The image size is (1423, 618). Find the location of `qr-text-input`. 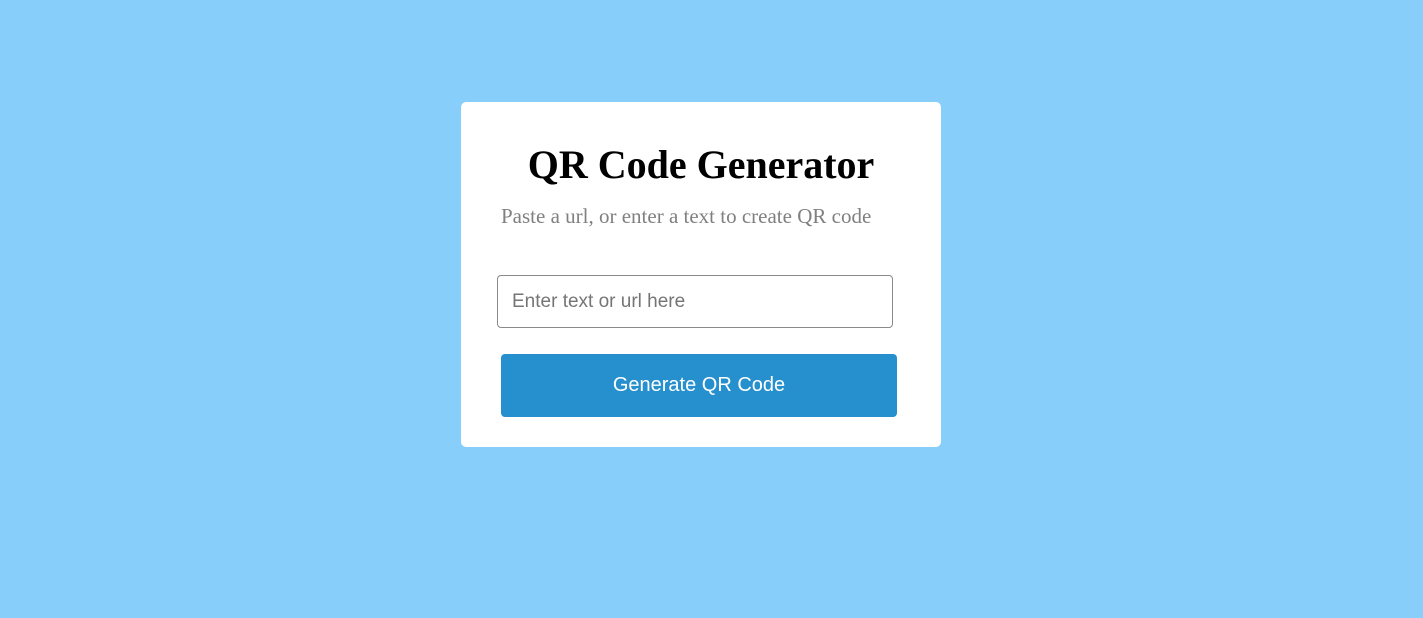

qr-text-input is located at coordinates (695, 301).